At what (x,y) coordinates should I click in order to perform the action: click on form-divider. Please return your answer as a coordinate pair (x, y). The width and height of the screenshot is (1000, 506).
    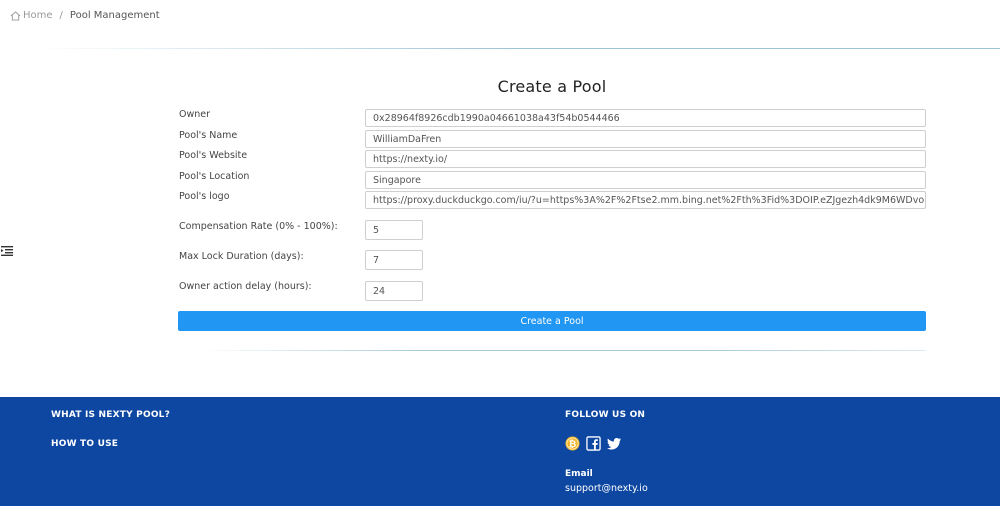
    Looking at the image, I should click on (563, 350).